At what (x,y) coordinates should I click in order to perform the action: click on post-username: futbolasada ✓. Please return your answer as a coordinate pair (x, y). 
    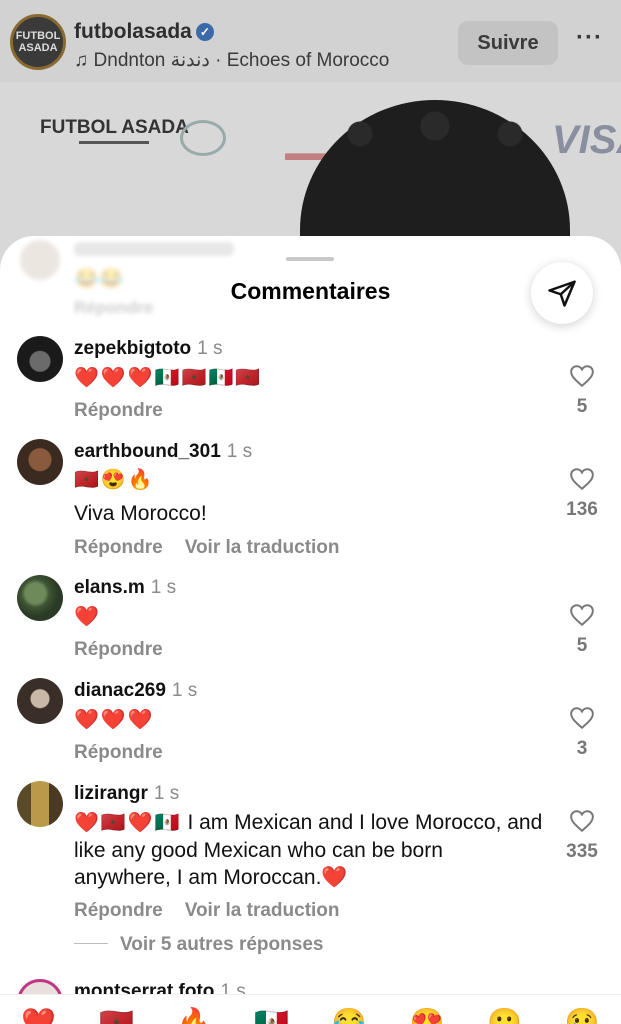
    Looking at the image, I should click on (144, 32).